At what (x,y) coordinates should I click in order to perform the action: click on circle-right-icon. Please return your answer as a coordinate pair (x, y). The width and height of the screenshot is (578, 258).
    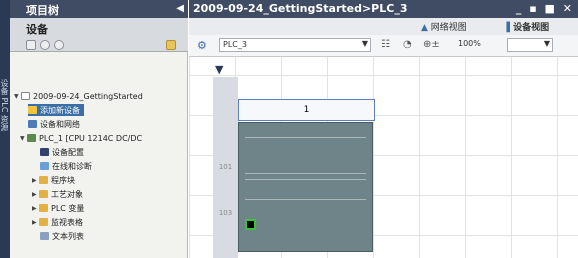
    Looking at the image, I should click on (59, 45).